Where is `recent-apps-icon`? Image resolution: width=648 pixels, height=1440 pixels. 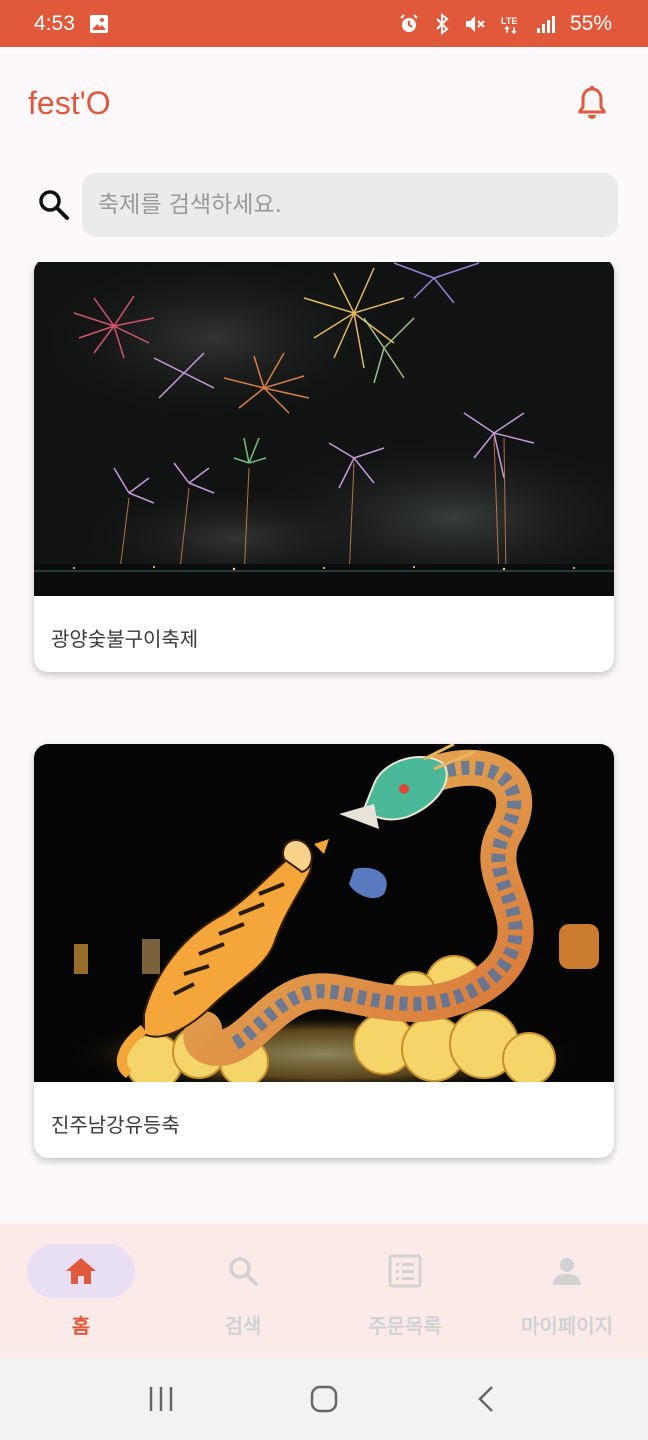
recent-apps-icon is located at coordinates (161, 1399).